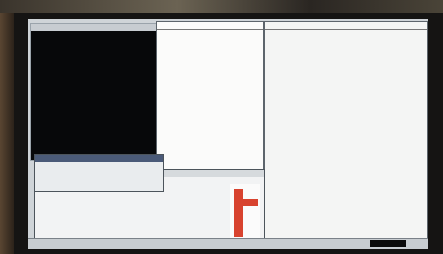 The height and width of the screenshot is (254, 443). I want to click on listing-content, so click(210, 107).